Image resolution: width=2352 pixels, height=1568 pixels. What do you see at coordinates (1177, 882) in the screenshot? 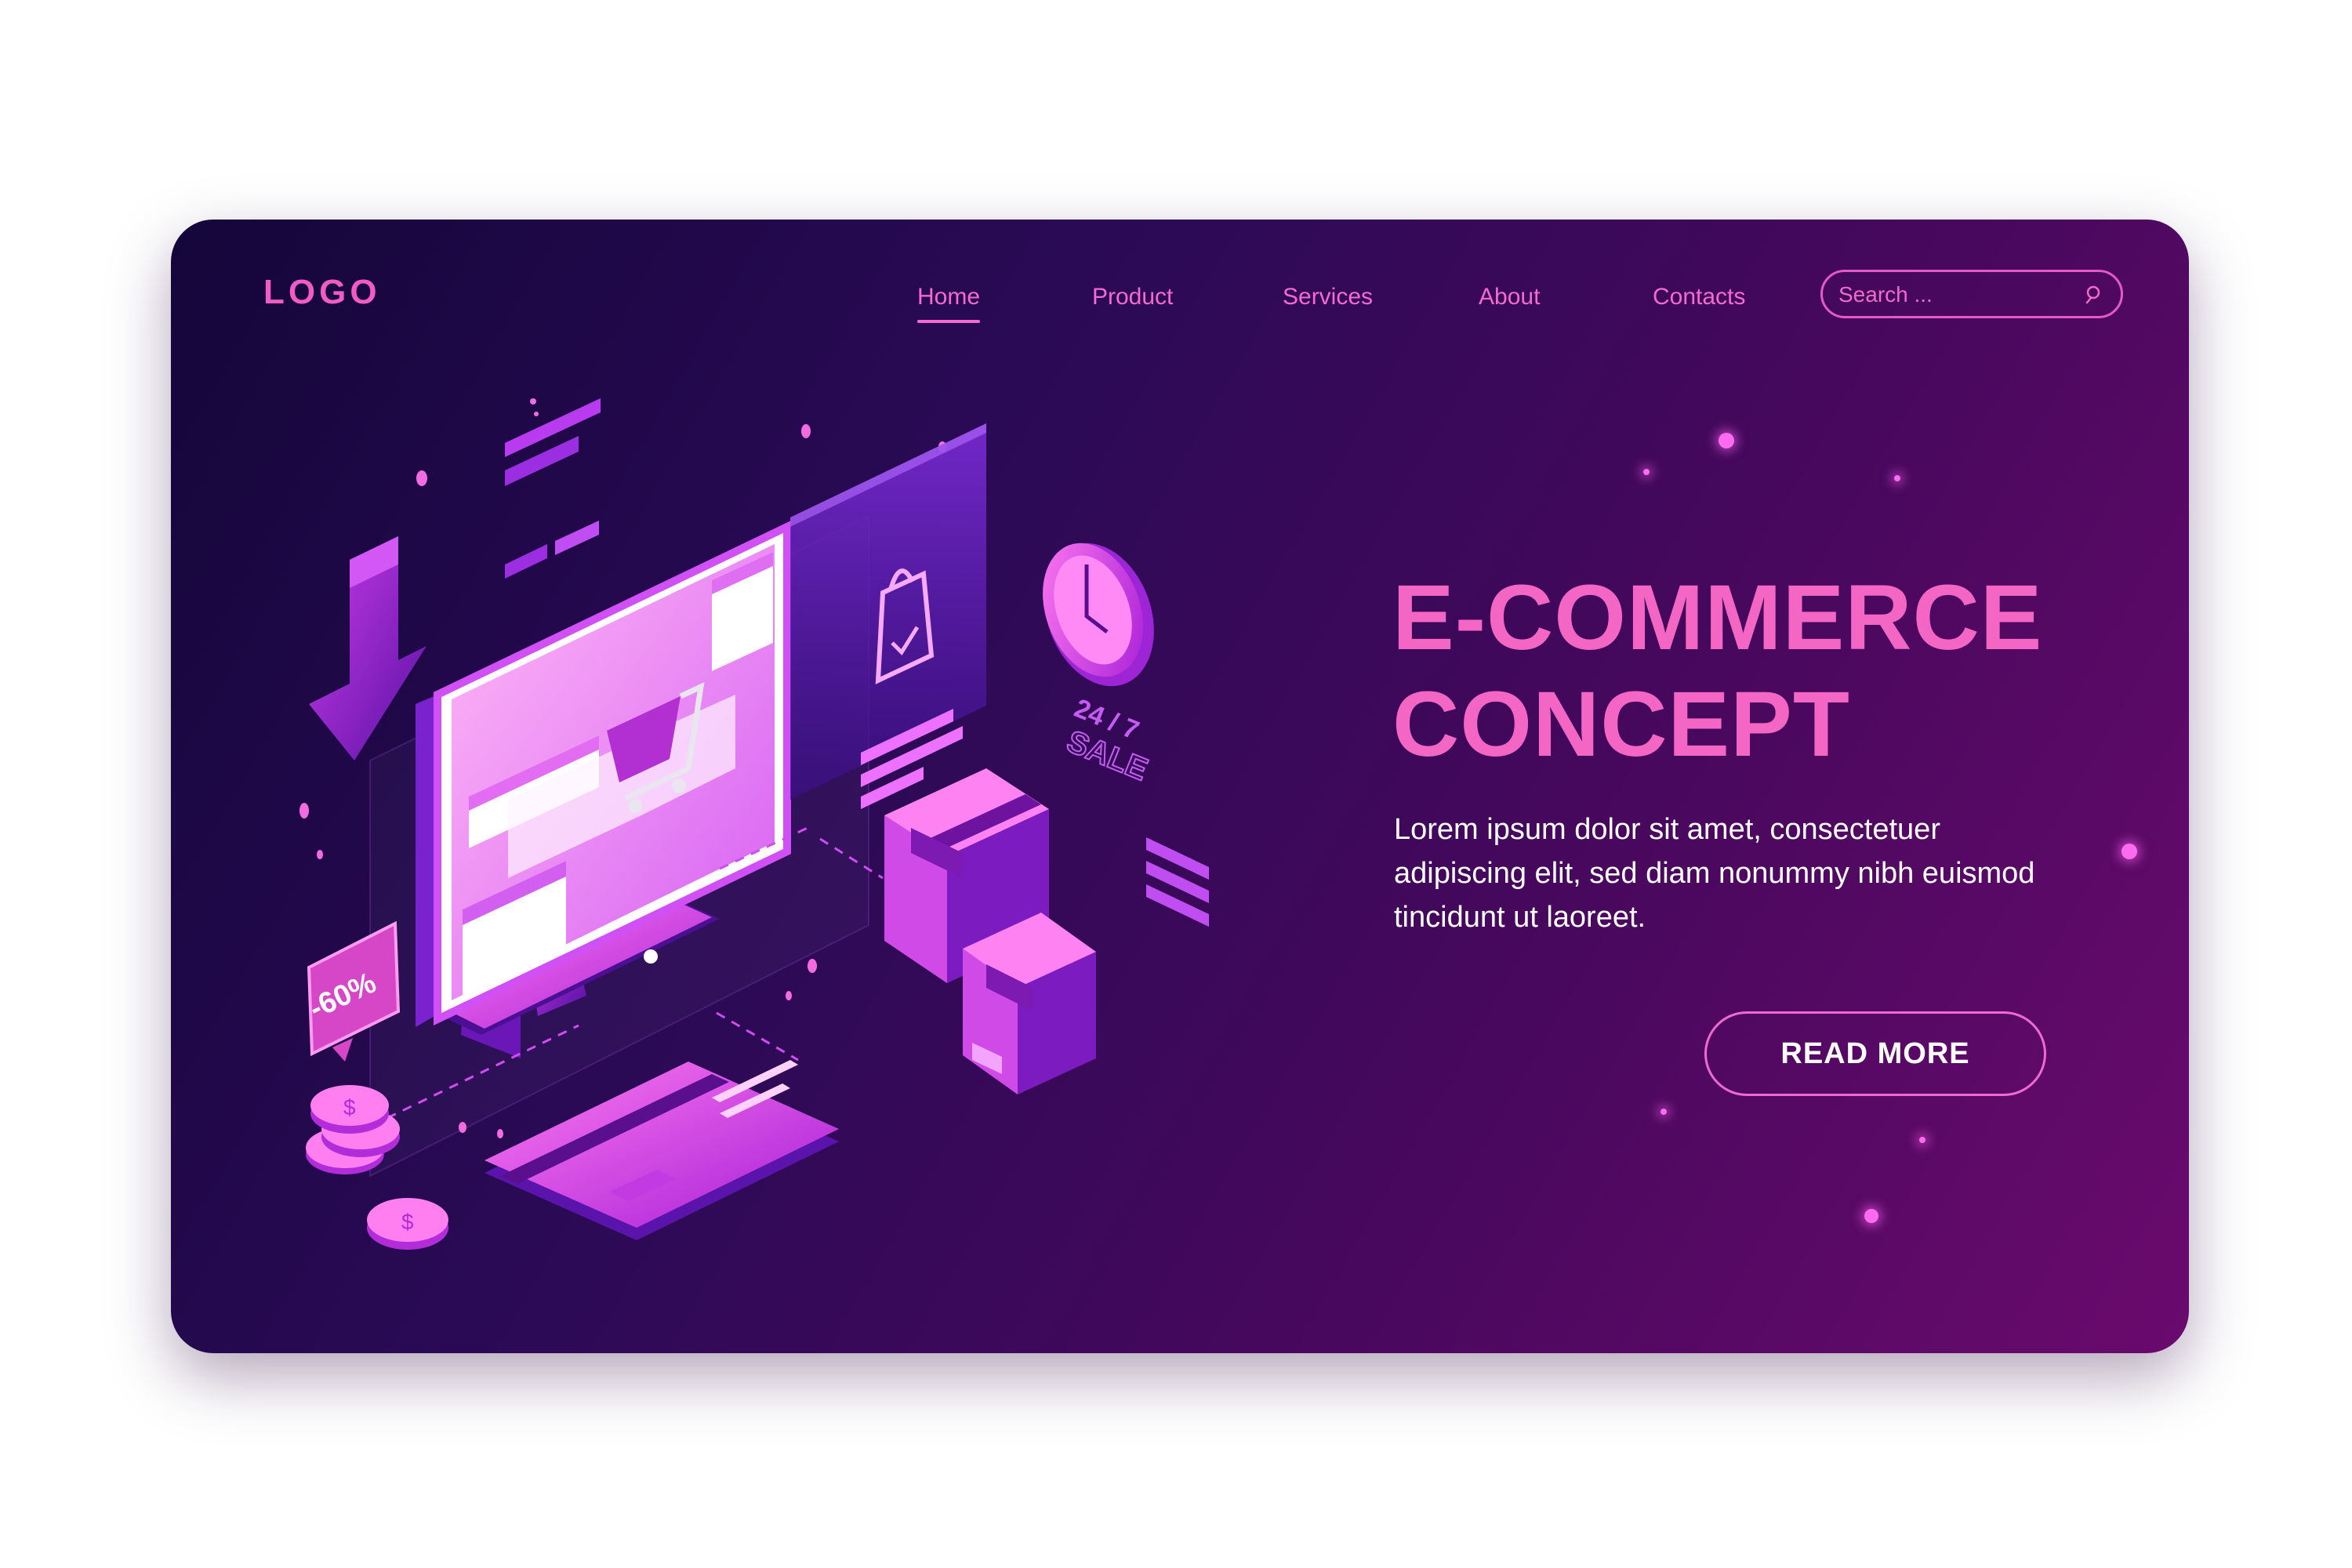
I see `decor-stripes-right` at bounding box center [1177, 882].